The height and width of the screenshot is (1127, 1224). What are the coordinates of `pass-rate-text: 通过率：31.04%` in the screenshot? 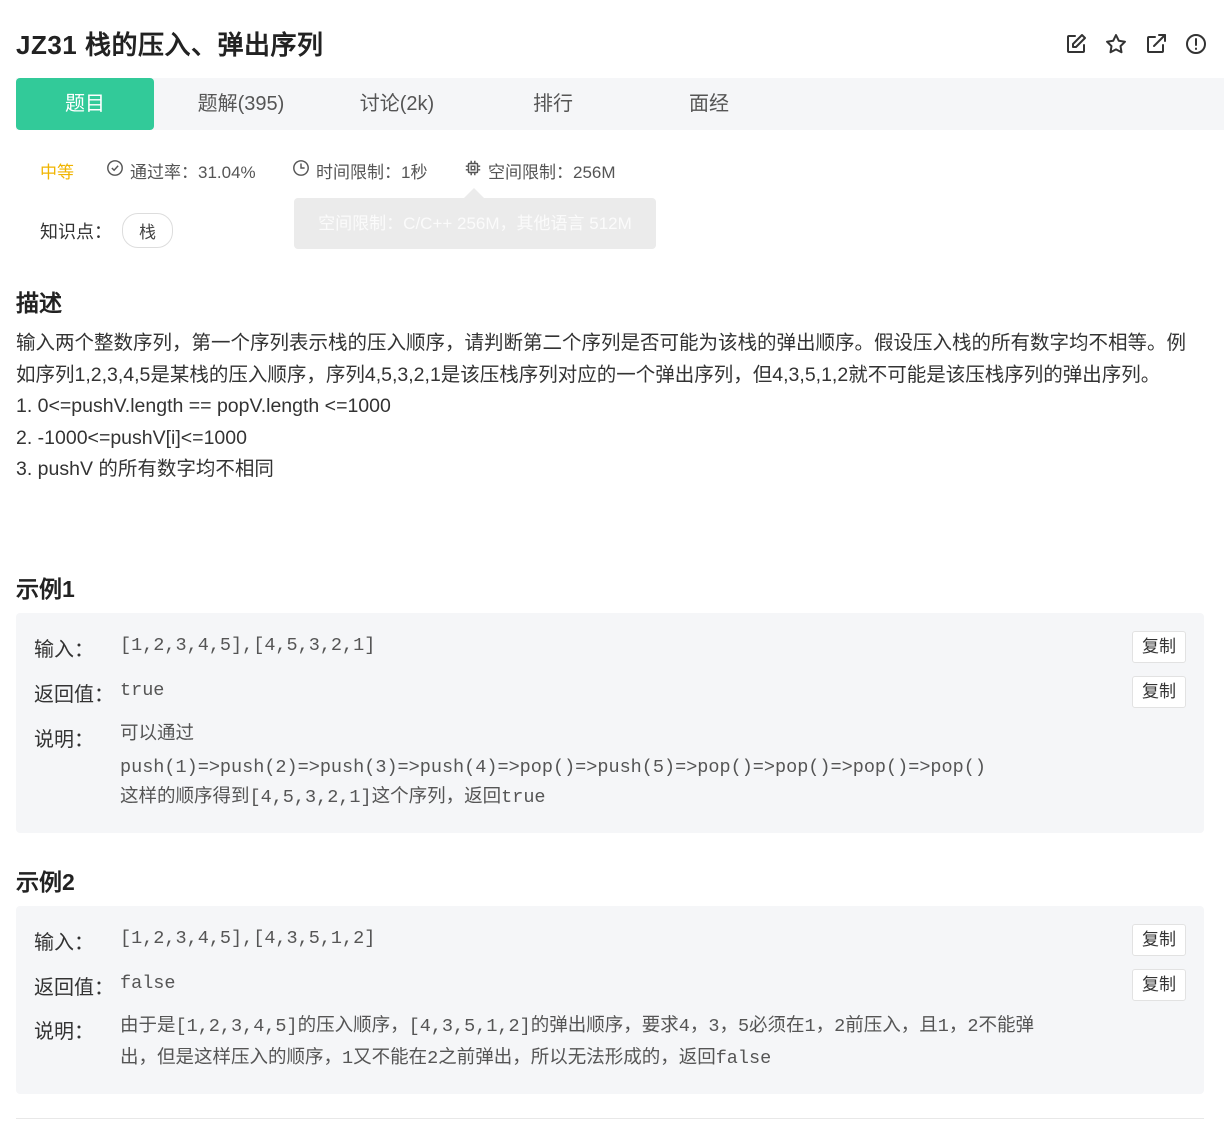 It's located at (193, 172).